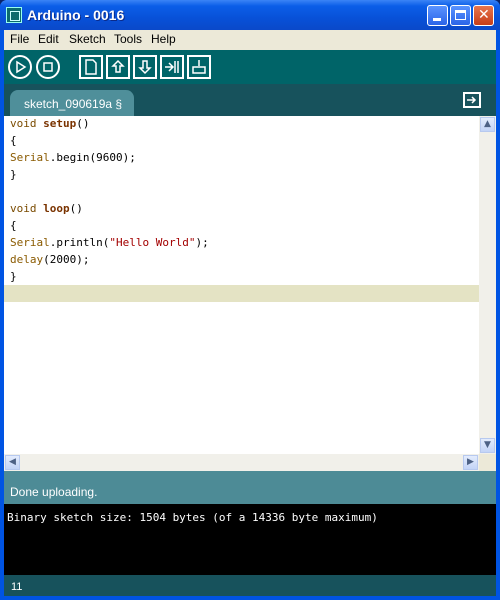  Describe the element at coordinates (109, 242) in the screenshot. I see `code-line-8: Serial.println("Hello World");` at that location.